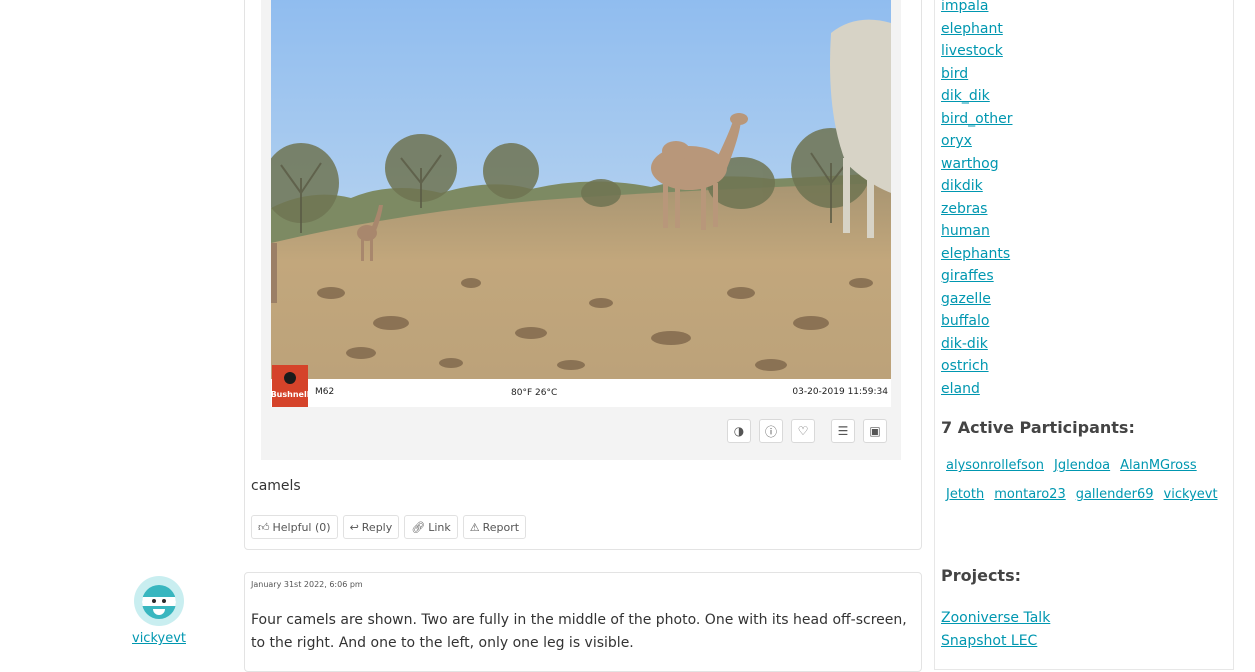  Describe the element at coordinates (976, 75) in the screenshot. I see `tag-item: bird` at that location.